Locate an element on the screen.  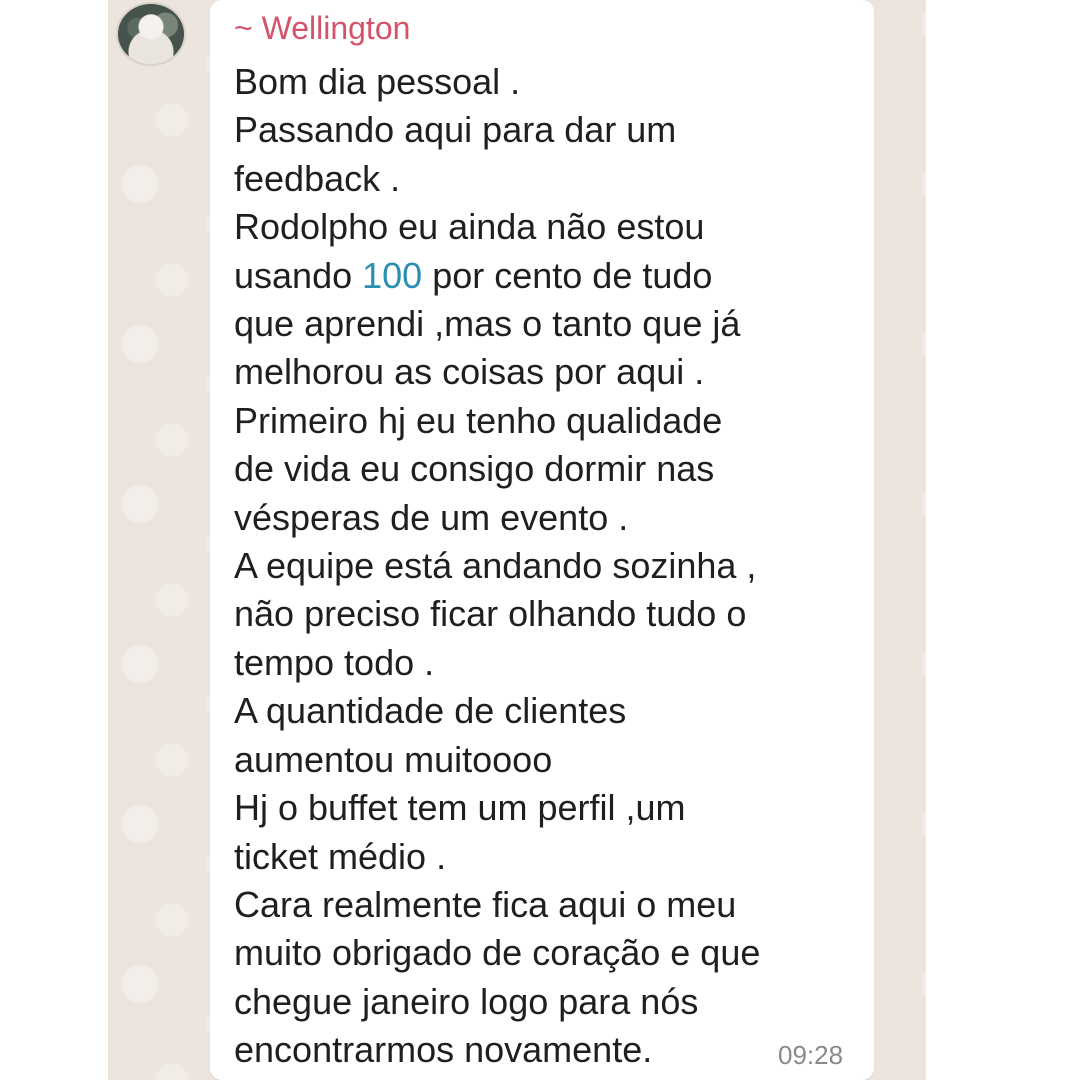
message-line: A quantidade de clientes is located at coordinates (430, 711).